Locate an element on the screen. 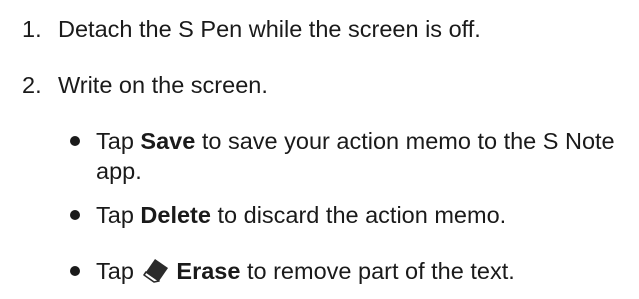 The width and height of the screenshot is (639, 299). bullet-erase: Tap Erase to remove part of the text. is located at coordinates (350, 271).